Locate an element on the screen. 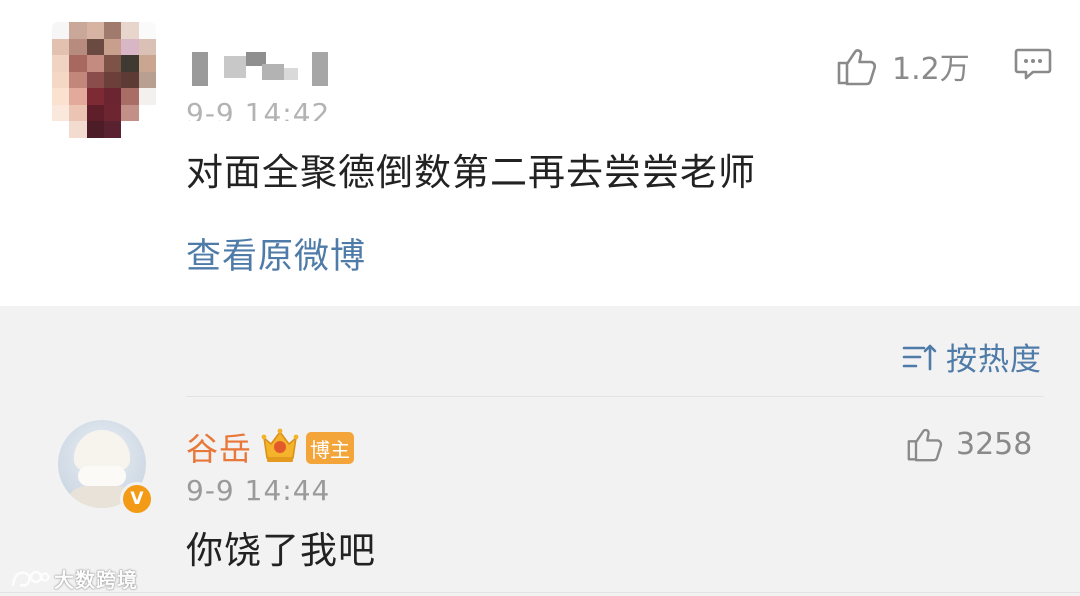 This screenshot has height=596, width=1080. sort-label: 按热度 is located at coordinates (994, 360).